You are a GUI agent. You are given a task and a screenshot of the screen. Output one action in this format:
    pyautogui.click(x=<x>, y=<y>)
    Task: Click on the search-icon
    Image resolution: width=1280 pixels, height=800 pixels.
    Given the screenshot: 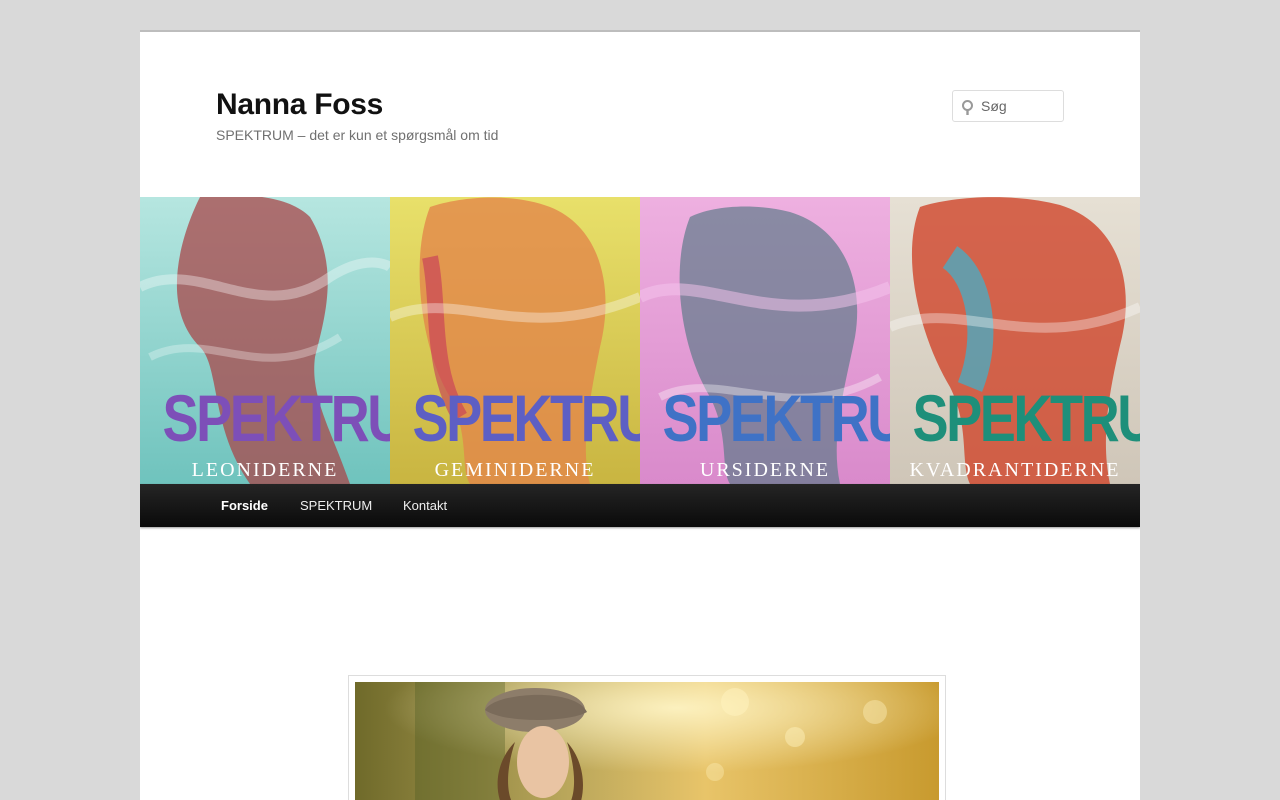 What is the action you would take?
    pyautogui.click(x=967, y=107)
    